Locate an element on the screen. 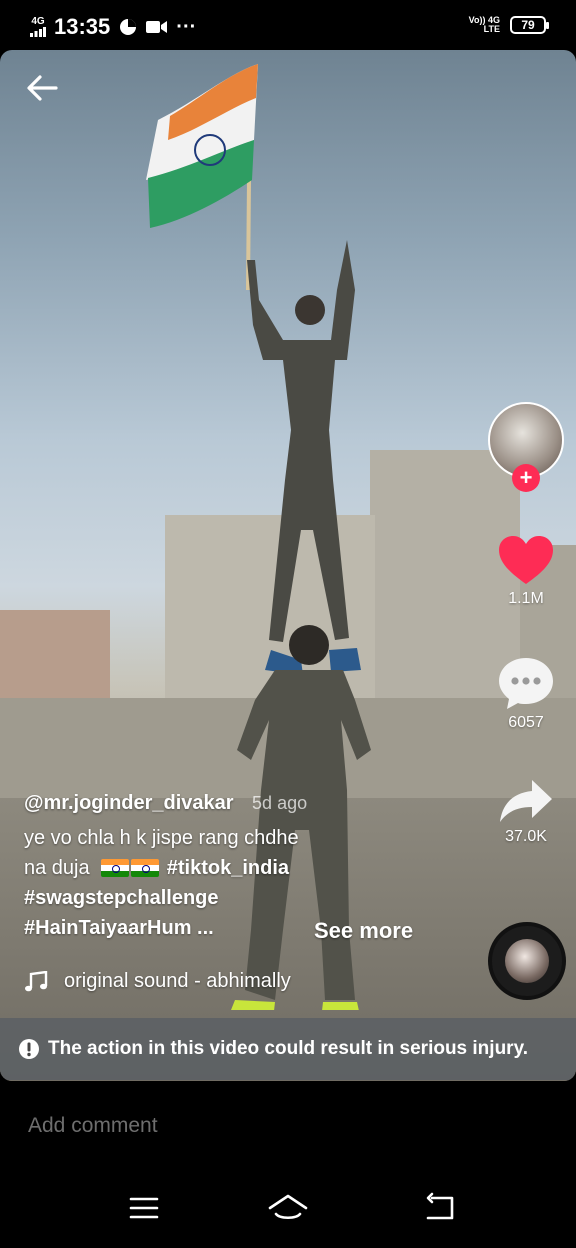 This screenshot has width=576, height=1248. like-action: 1.1M is located at coordinates (526, 571).